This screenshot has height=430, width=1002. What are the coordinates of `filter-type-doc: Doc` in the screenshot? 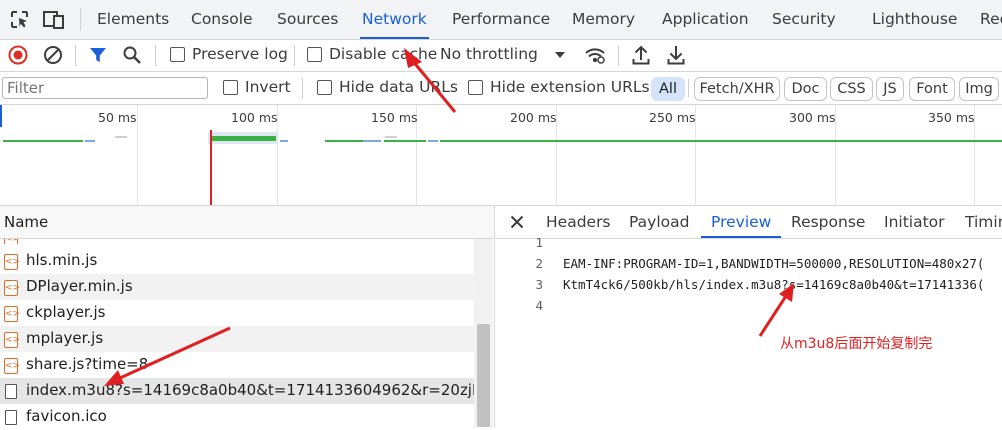 It's located at (805, 89).